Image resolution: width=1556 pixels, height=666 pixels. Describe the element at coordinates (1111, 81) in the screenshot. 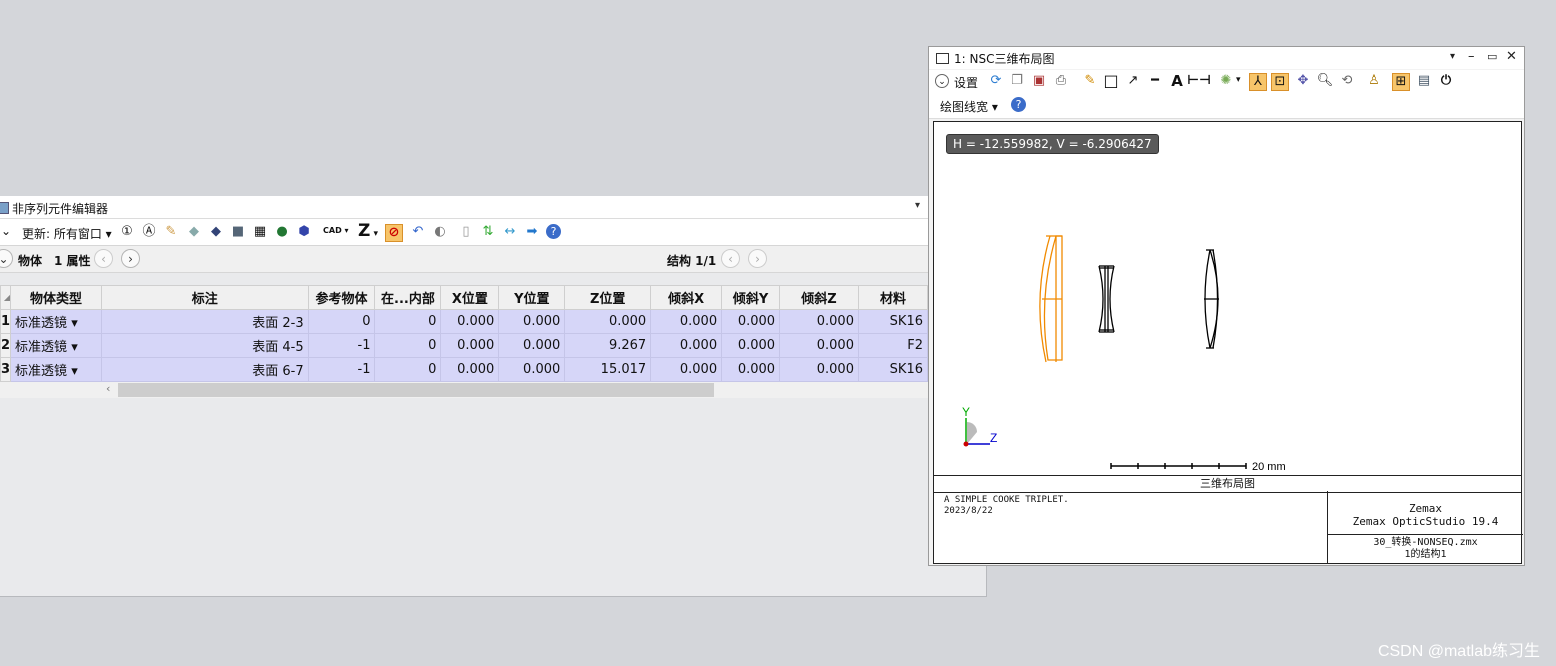

I see `rectangle-icon: □` at that location.